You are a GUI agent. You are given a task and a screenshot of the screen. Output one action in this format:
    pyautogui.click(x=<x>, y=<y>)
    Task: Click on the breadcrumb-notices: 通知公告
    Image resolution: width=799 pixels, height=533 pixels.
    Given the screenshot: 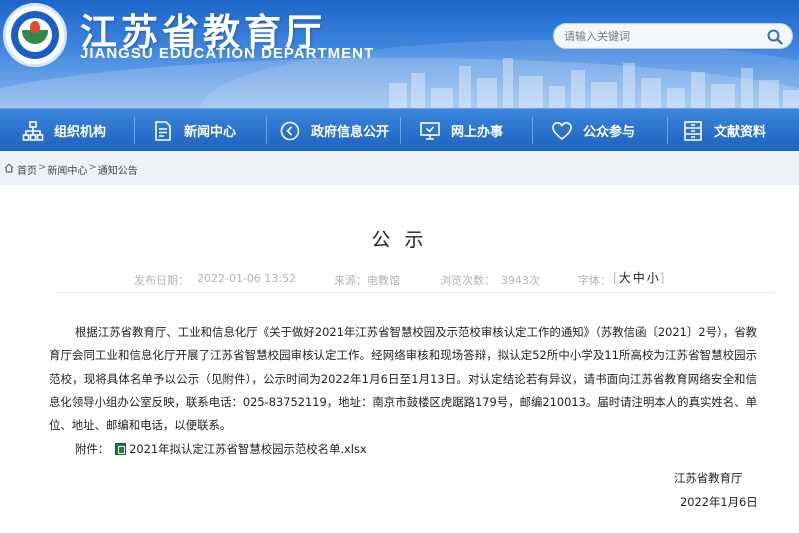 What is the action you would take?
    pyautogui.click(x=118, y=169)
    